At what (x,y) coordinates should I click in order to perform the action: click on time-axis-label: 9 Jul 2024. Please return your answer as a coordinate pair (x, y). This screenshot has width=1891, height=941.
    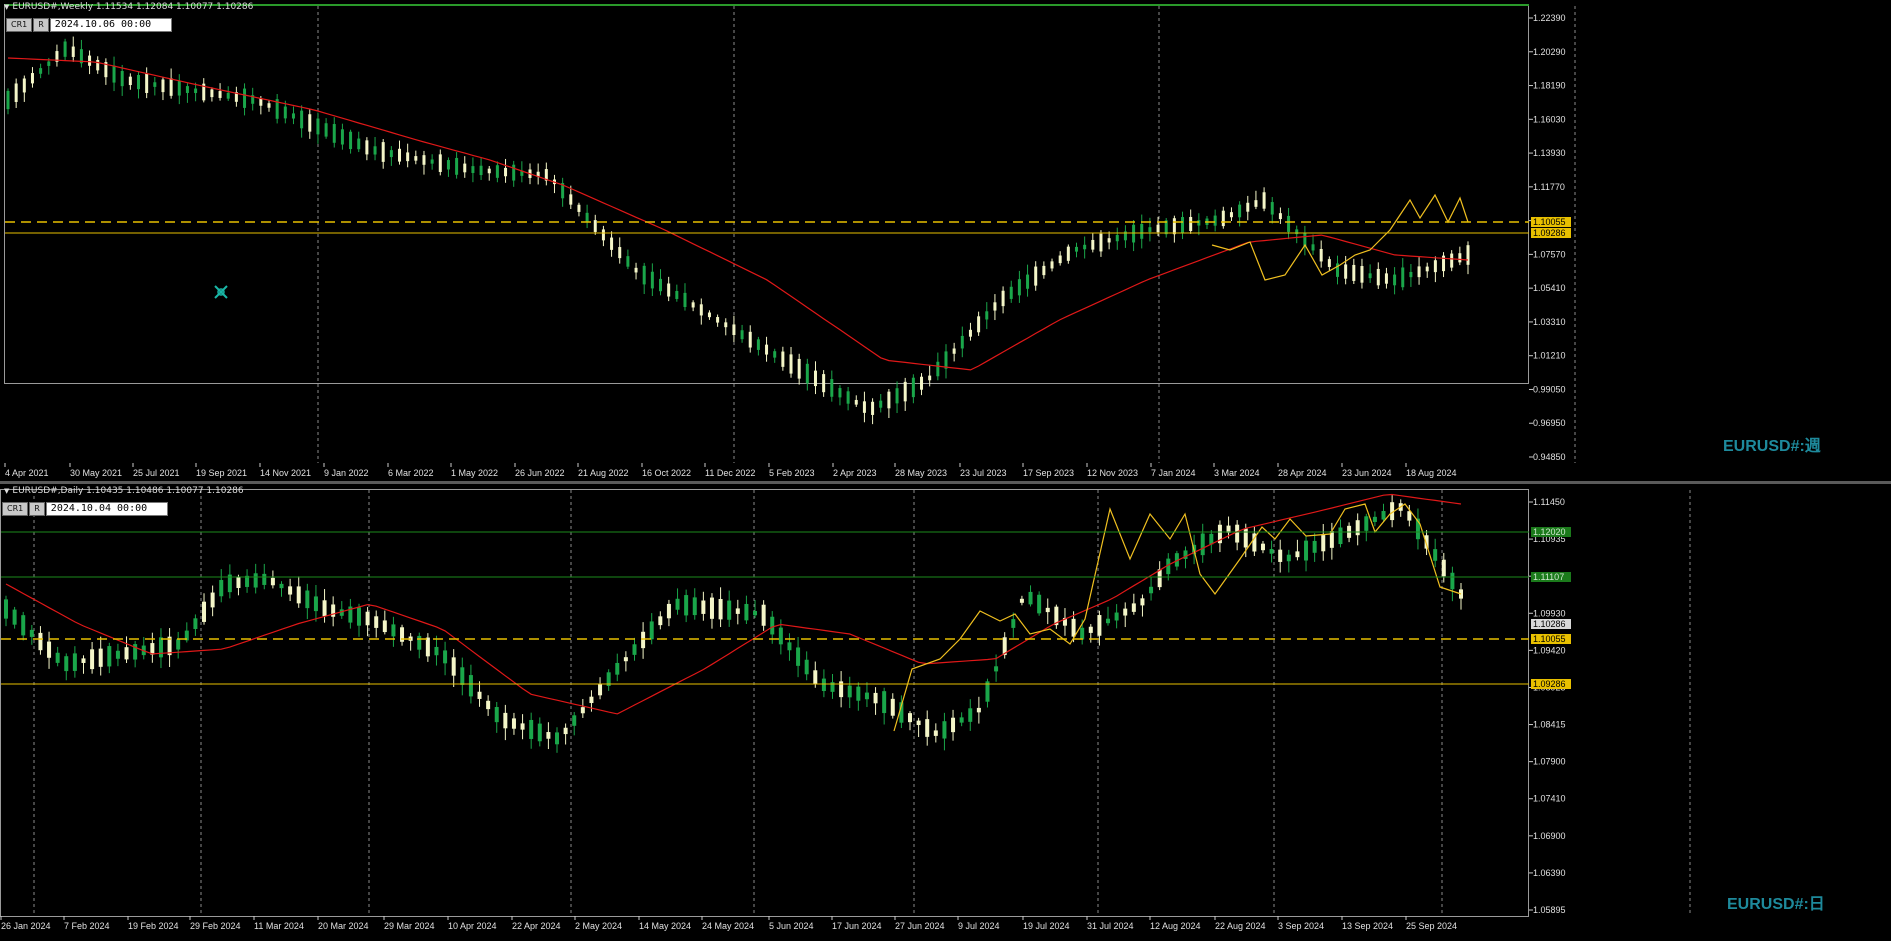
    Looking at the image, I should click on (979, 926).